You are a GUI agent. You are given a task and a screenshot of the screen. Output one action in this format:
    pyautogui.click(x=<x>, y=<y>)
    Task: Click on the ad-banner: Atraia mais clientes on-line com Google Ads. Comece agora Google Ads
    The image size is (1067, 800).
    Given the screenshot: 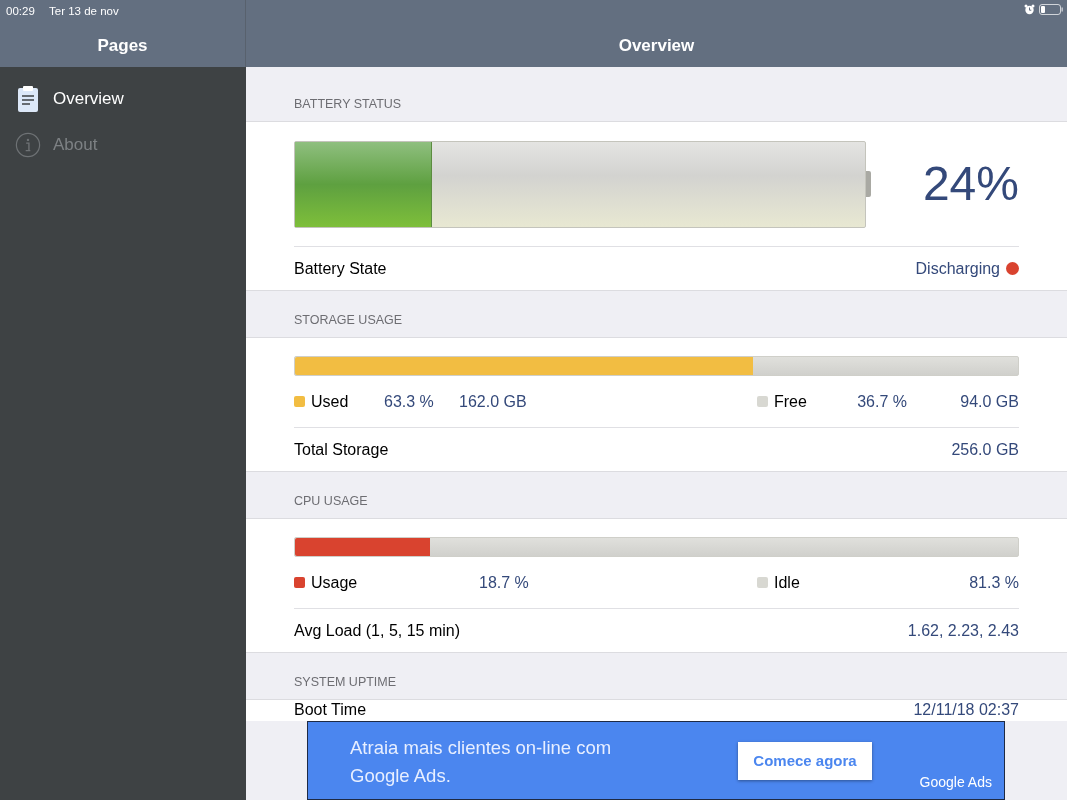 What is the action you would take?
    pyautogui.click(x=656, y=760)
    